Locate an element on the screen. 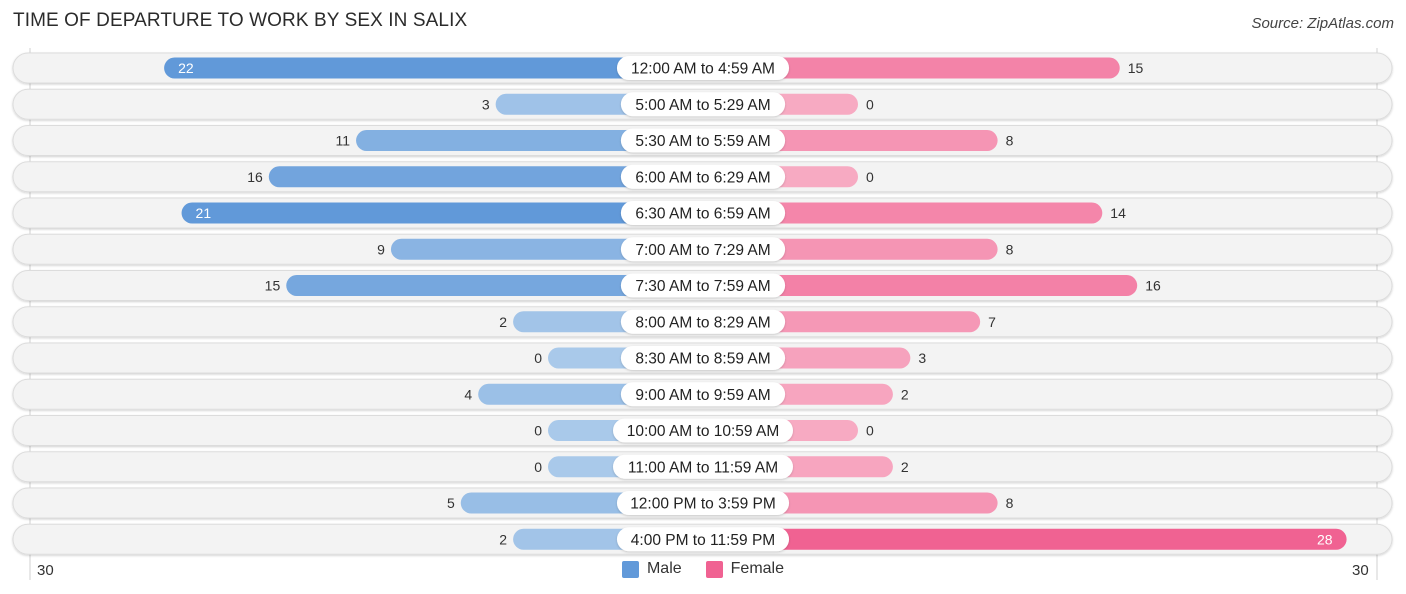 Image resolution: width=1406 pixels, height=594 pixels. category-label: 9:00 AM to 9:59 AM is located at coordinates (702, 395).